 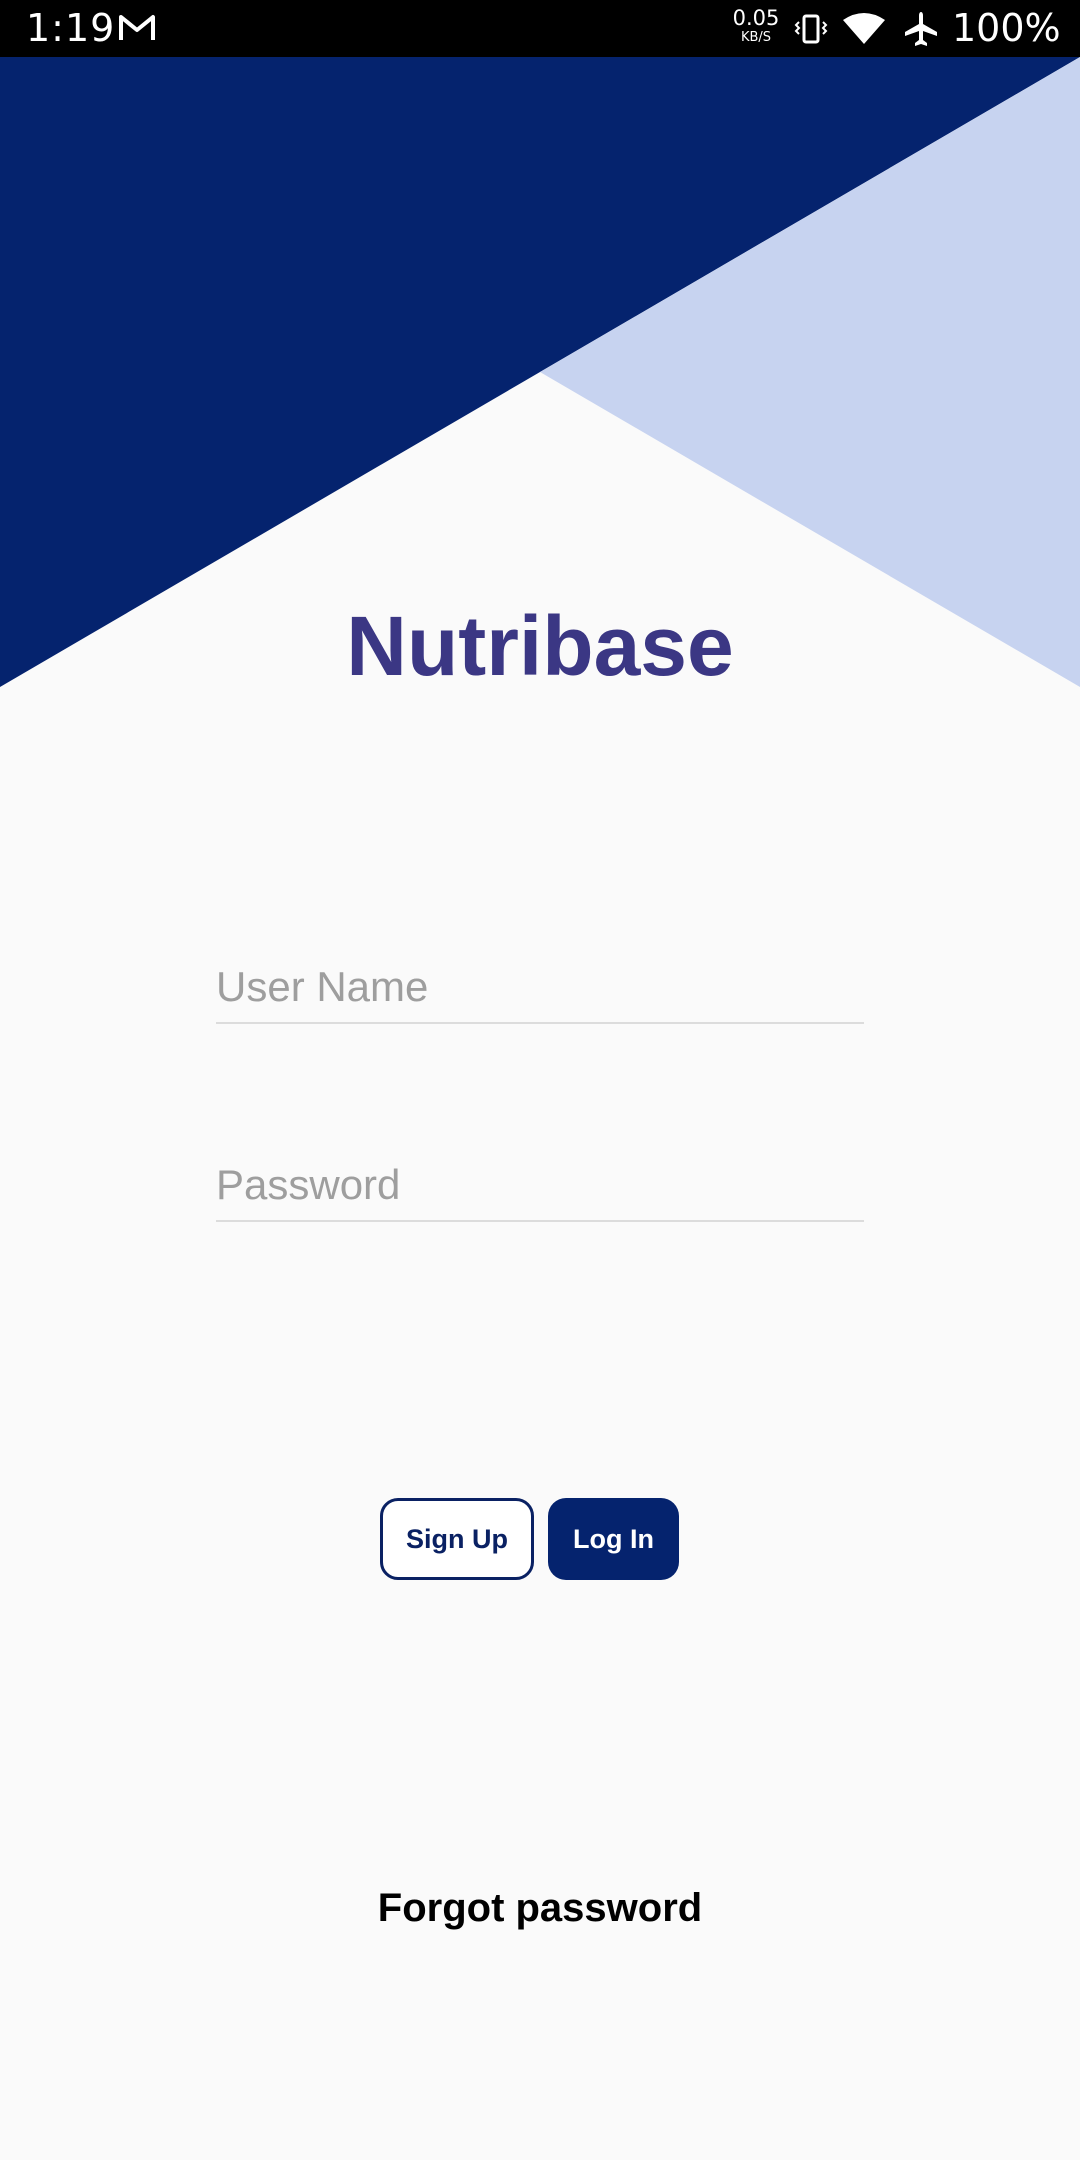 What do you see at coordinates (921, 29) in the screenshot?
I see `airplane-icon` at bounding box center [921, 29].